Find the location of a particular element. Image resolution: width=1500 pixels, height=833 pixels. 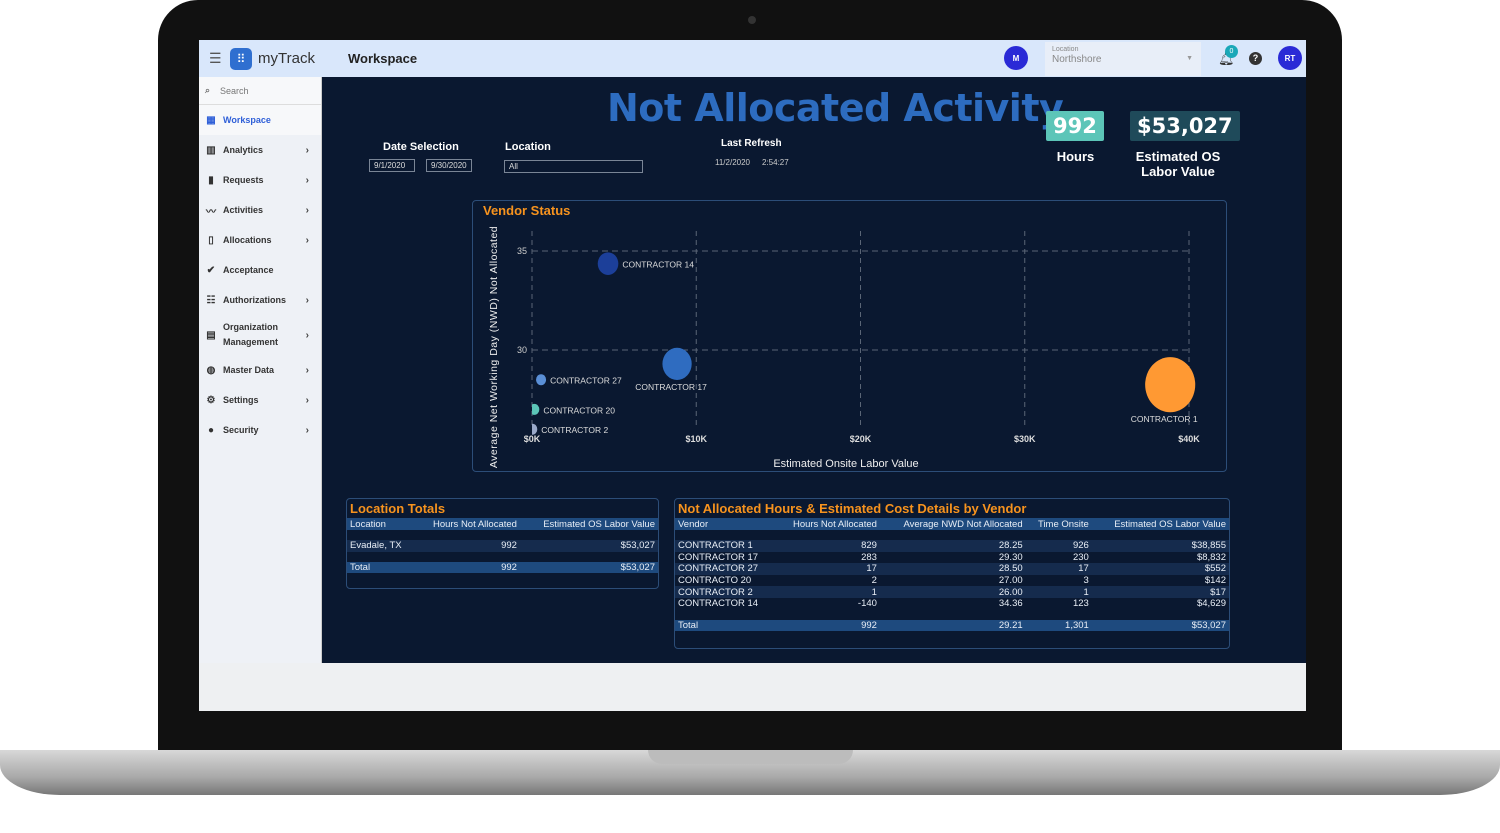

x-tick-label: $20K is located at coordinates (861, 439).